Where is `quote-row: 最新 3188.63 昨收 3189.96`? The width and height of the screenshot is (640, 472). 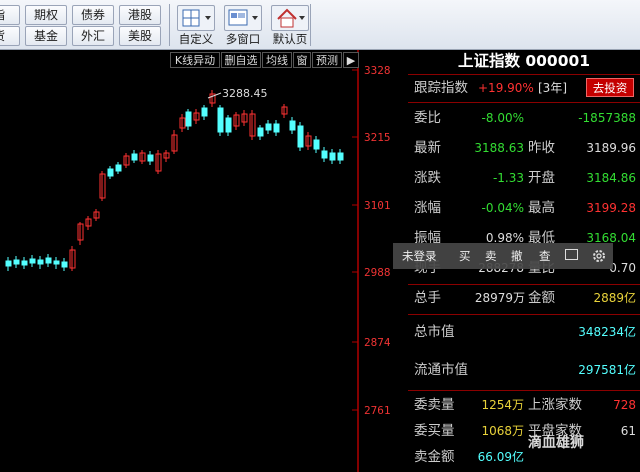
quote-row: 最新 3188.63 昨收 3189.96 is located at coordinates (524, 148).